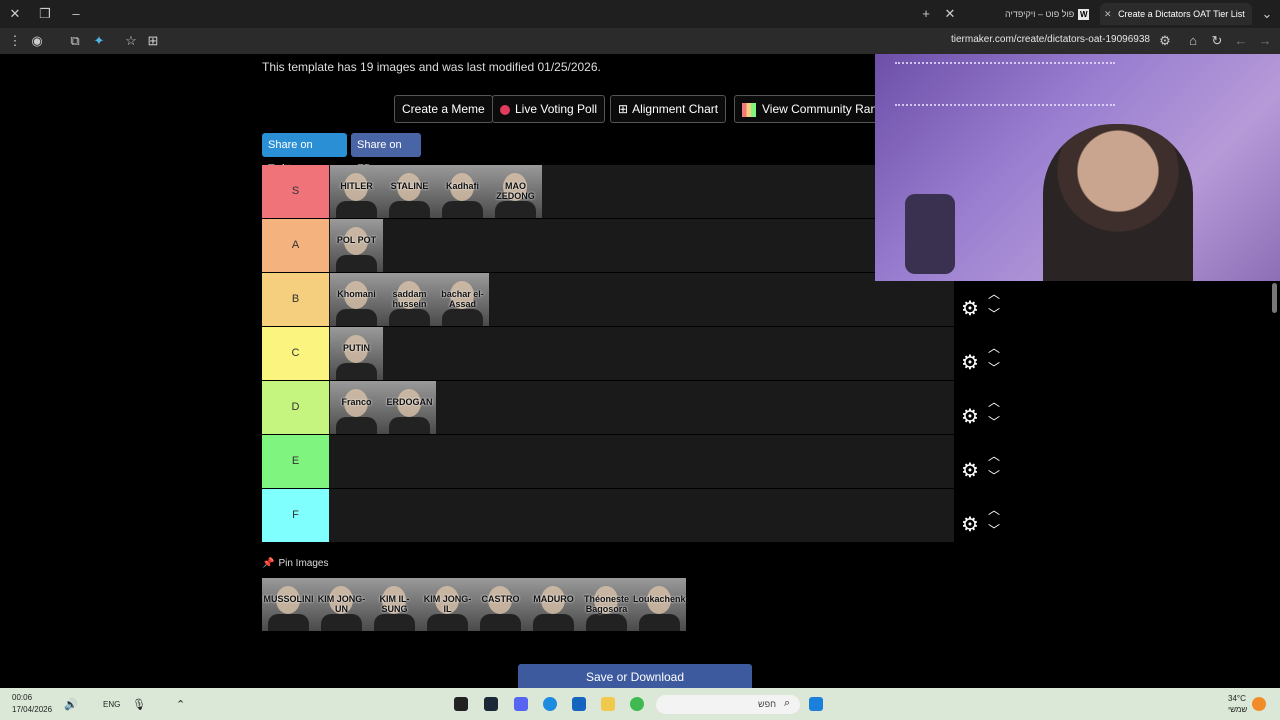  What do you see at coordinates (1265, 41) in the screenshot?
I see `back-icon: →` at bounding box center [1265, 41].